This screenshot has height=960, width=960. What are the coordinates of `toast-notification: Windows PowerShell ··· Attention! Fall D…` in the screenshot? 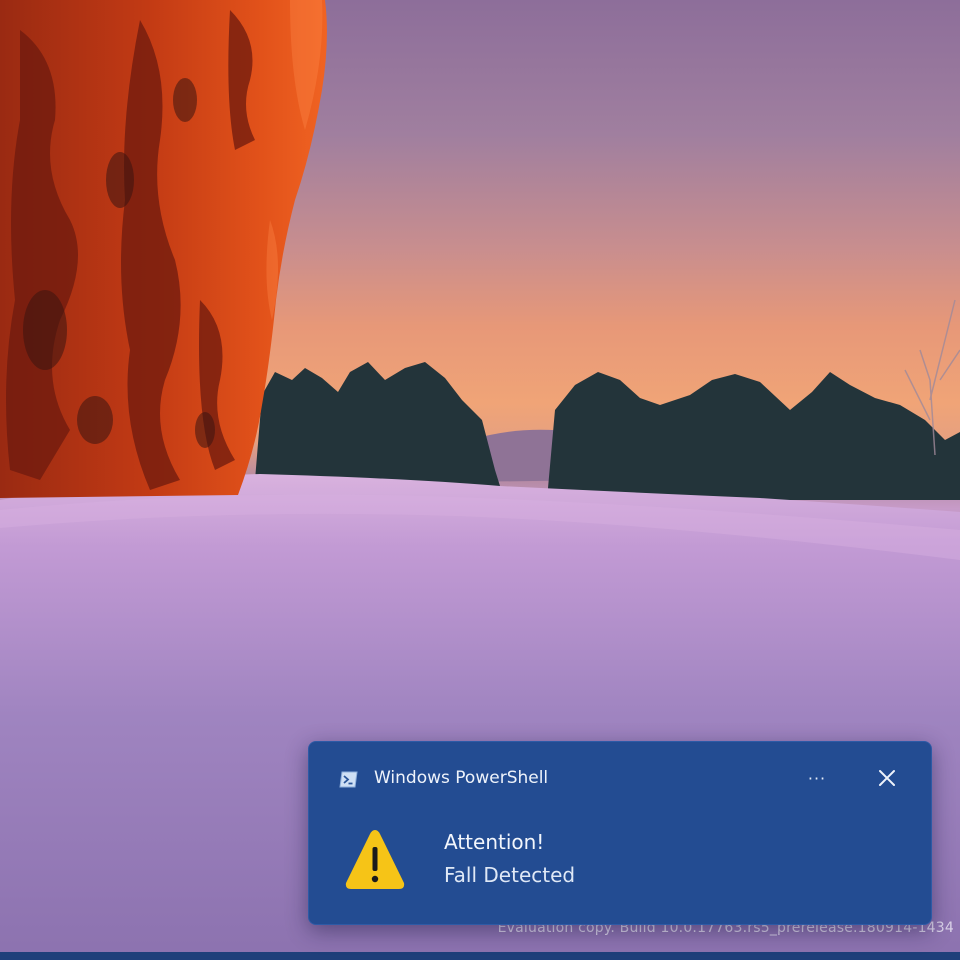 It's located at (620, 833).